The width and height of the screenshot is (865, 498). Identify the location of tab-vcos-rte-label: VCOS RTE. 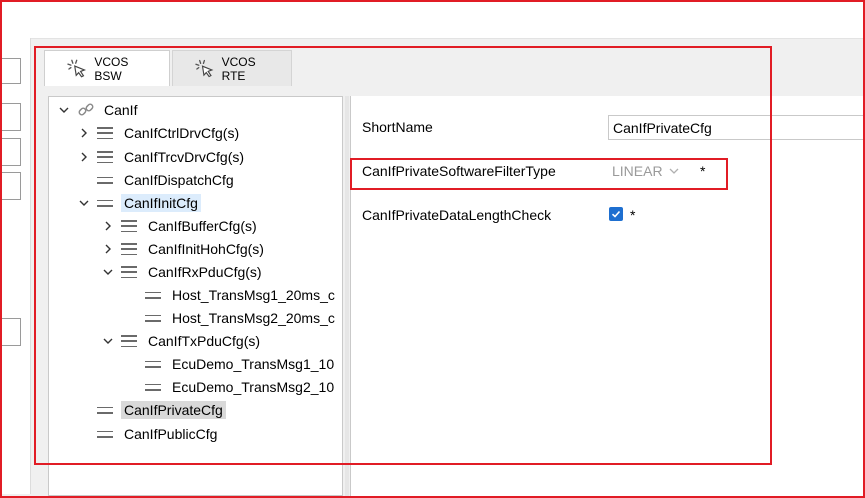
(238, 68).